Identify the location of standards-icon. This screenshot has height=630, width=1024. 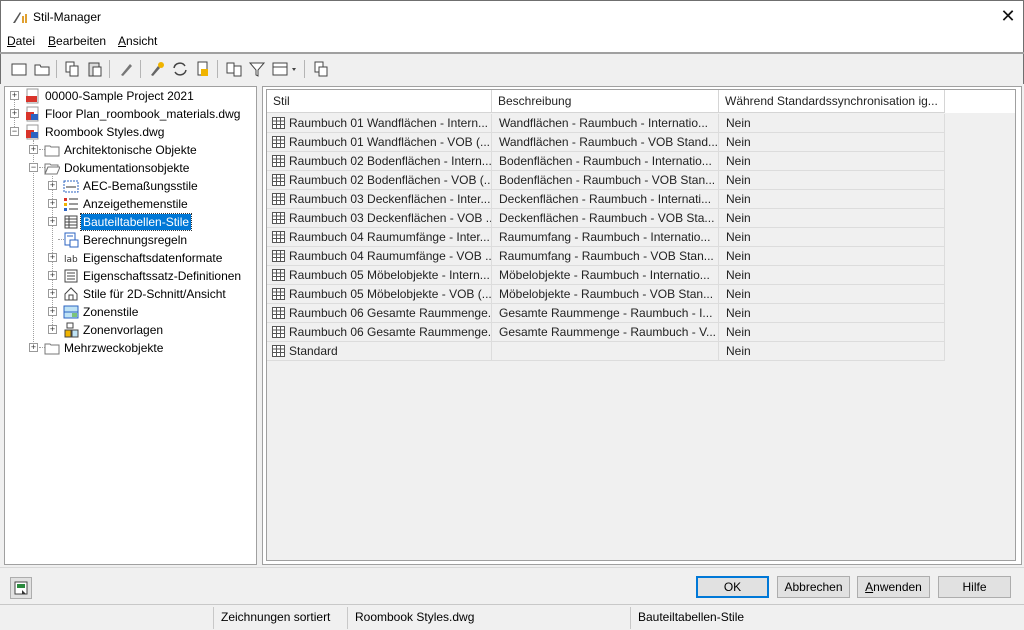
(203, 69).